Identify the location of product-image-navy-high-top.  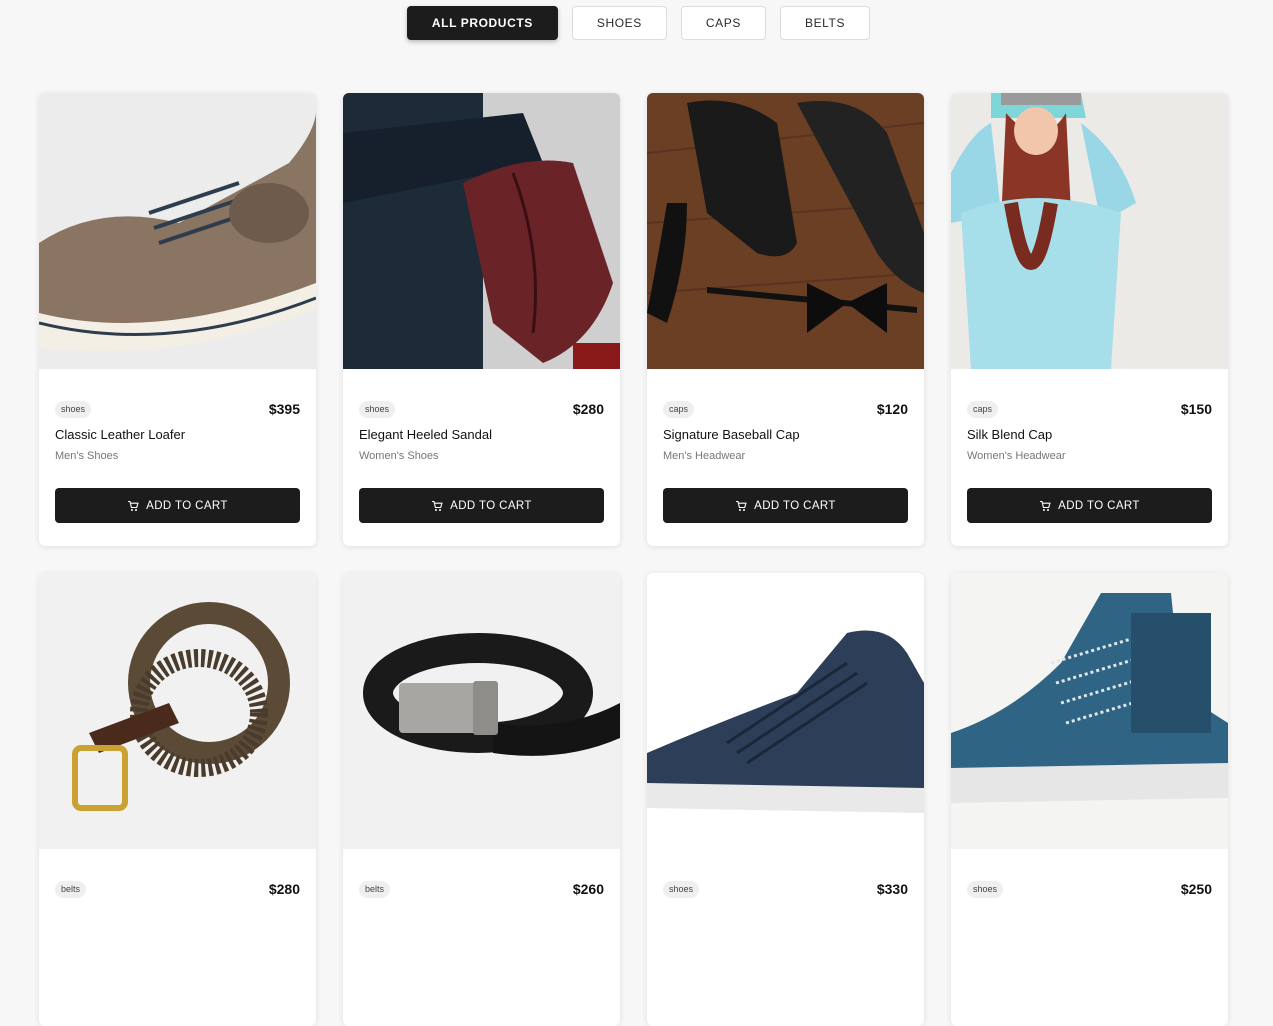
(785, 711).